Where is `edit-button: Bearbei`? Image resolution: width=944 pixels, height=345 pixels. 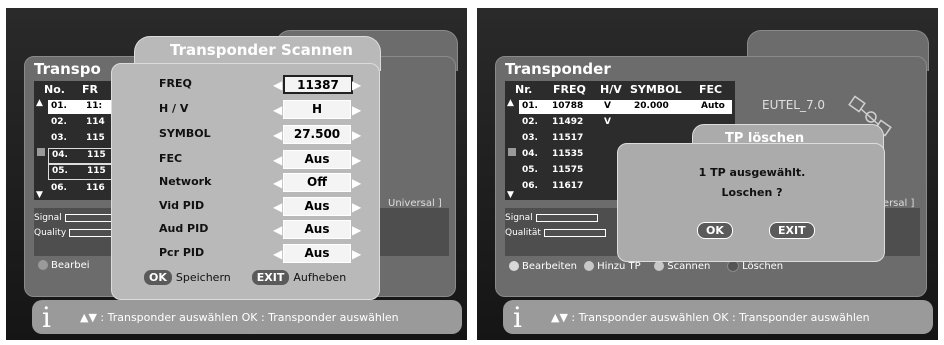 edit-button: Bearbei is located at coordinates (62, 265).